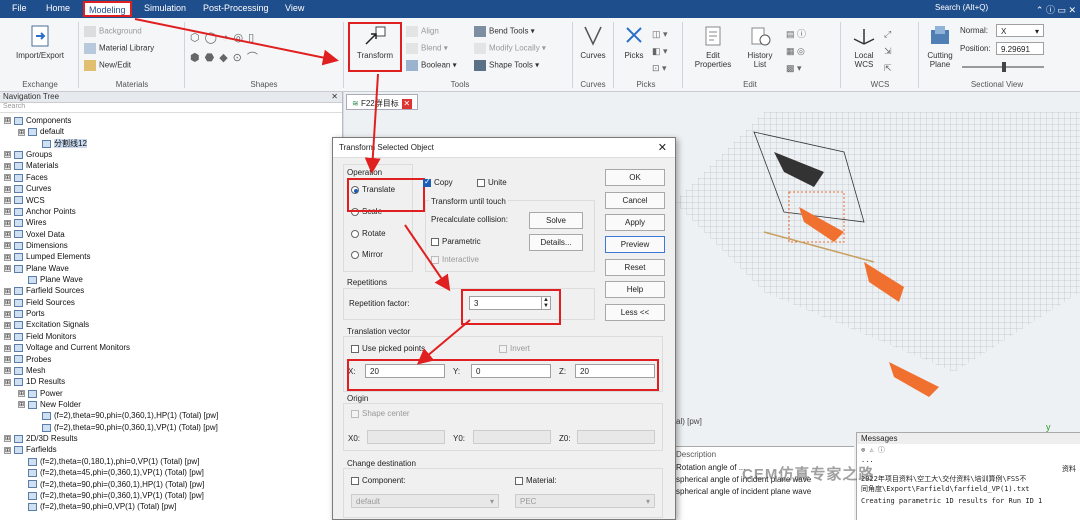  I want to click on tab-f22: ≋ F22群目标 ✕, so click(382, 102).